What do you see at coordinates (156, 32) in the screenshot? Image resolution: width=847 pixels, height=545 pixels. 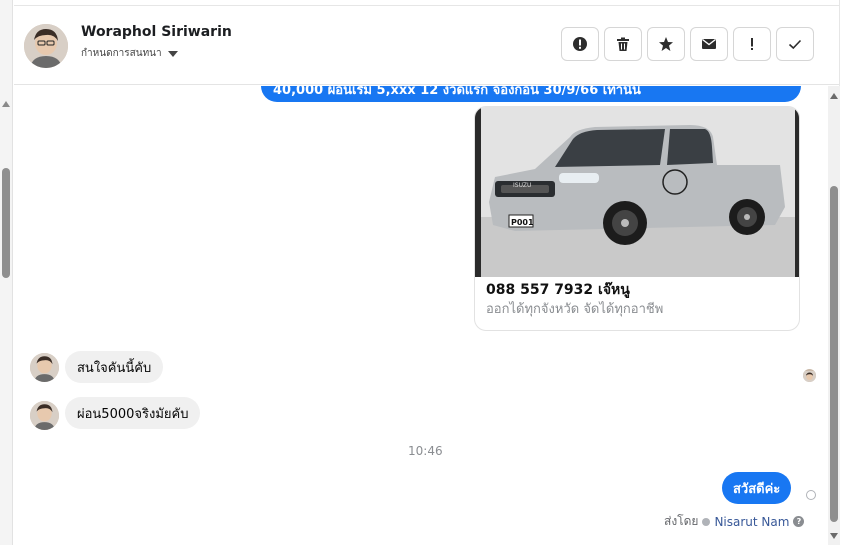 I see `contact-name: Woraphol Siriwarin` at bounding box center [156, 32].